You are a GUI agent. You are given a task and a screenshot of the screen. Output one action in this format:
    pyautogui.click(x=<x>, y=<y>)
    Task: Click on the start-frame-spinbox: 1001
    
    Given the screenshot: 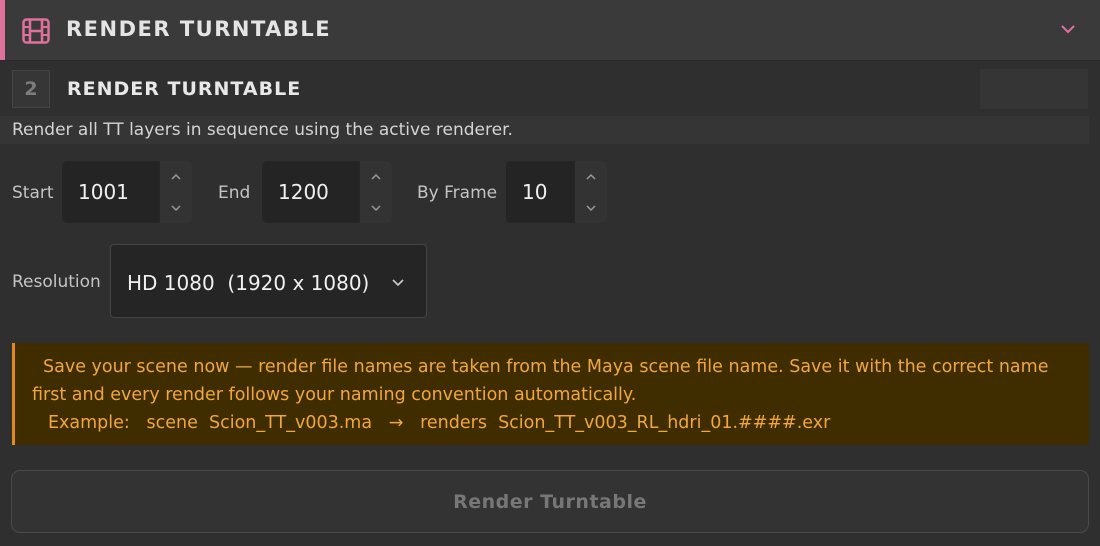 What is the action you would take?
    pyautogui.click(x=127, y=192)
    